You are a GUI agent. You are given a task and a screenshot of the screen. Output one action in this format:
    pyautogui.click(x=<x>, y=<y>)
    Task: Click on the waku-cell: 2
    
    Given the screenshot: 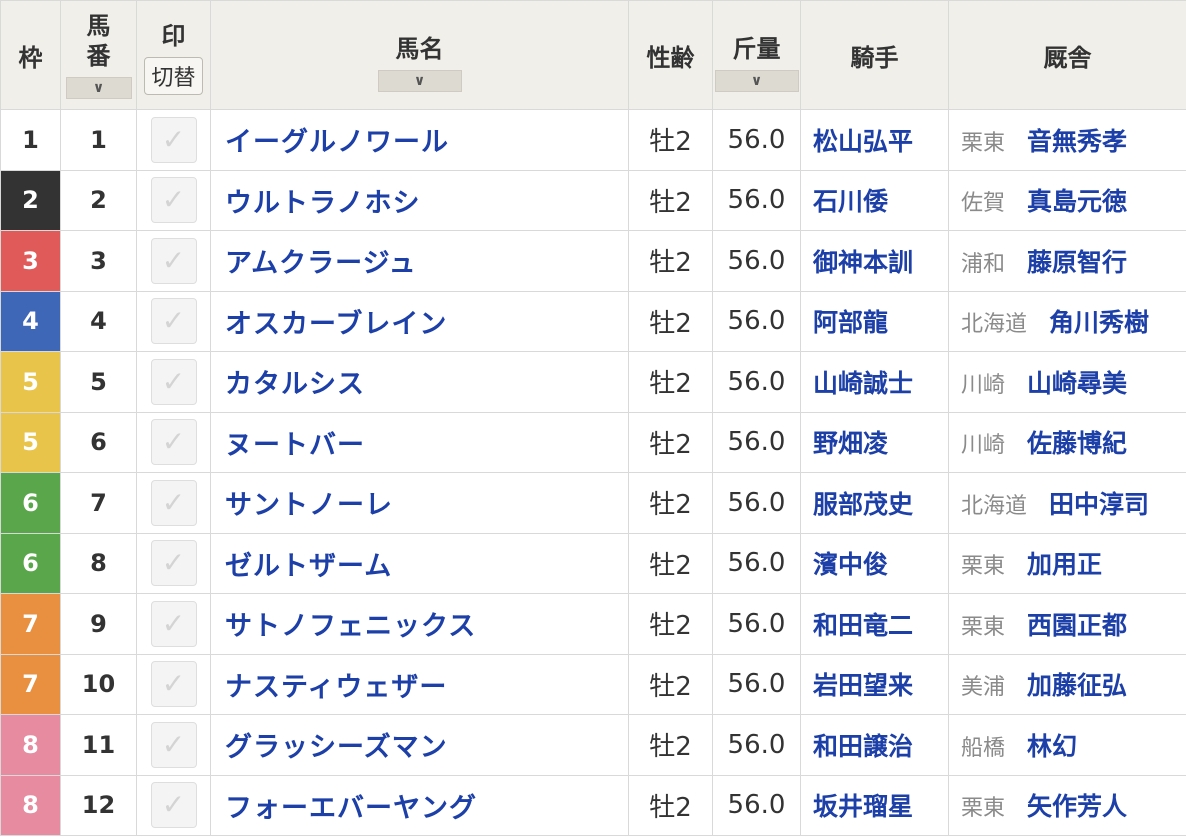 What is the action you would take?
    pyautogui.click(x=30, y=200)
    